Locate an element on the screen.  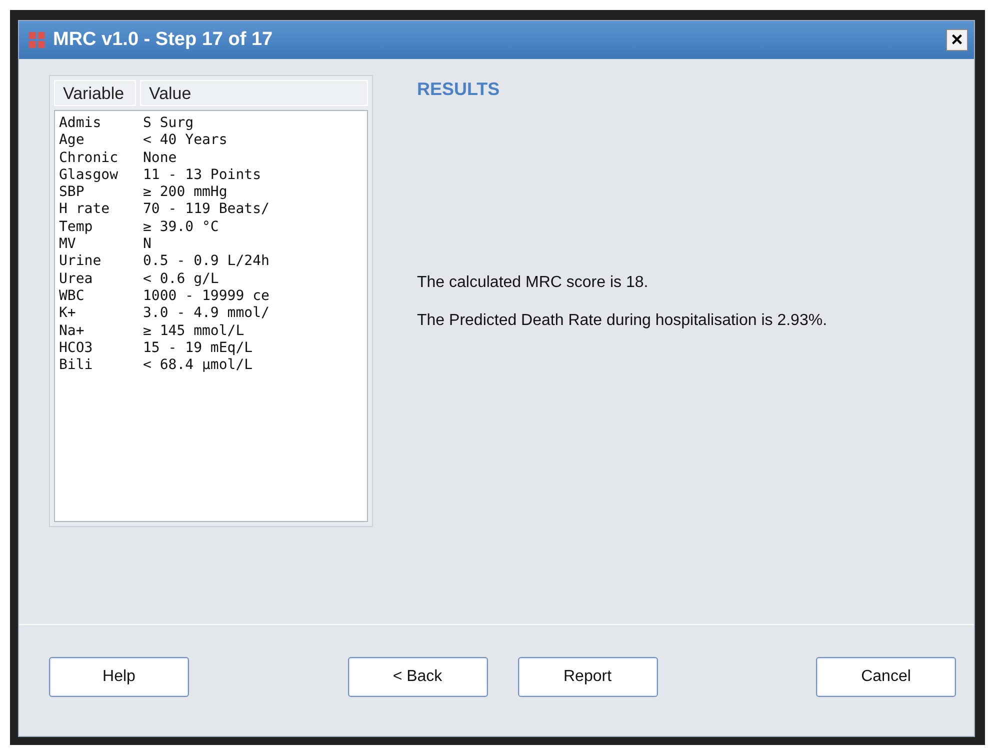
variable-cell-text: WBC is located at coordinates (72, 297).